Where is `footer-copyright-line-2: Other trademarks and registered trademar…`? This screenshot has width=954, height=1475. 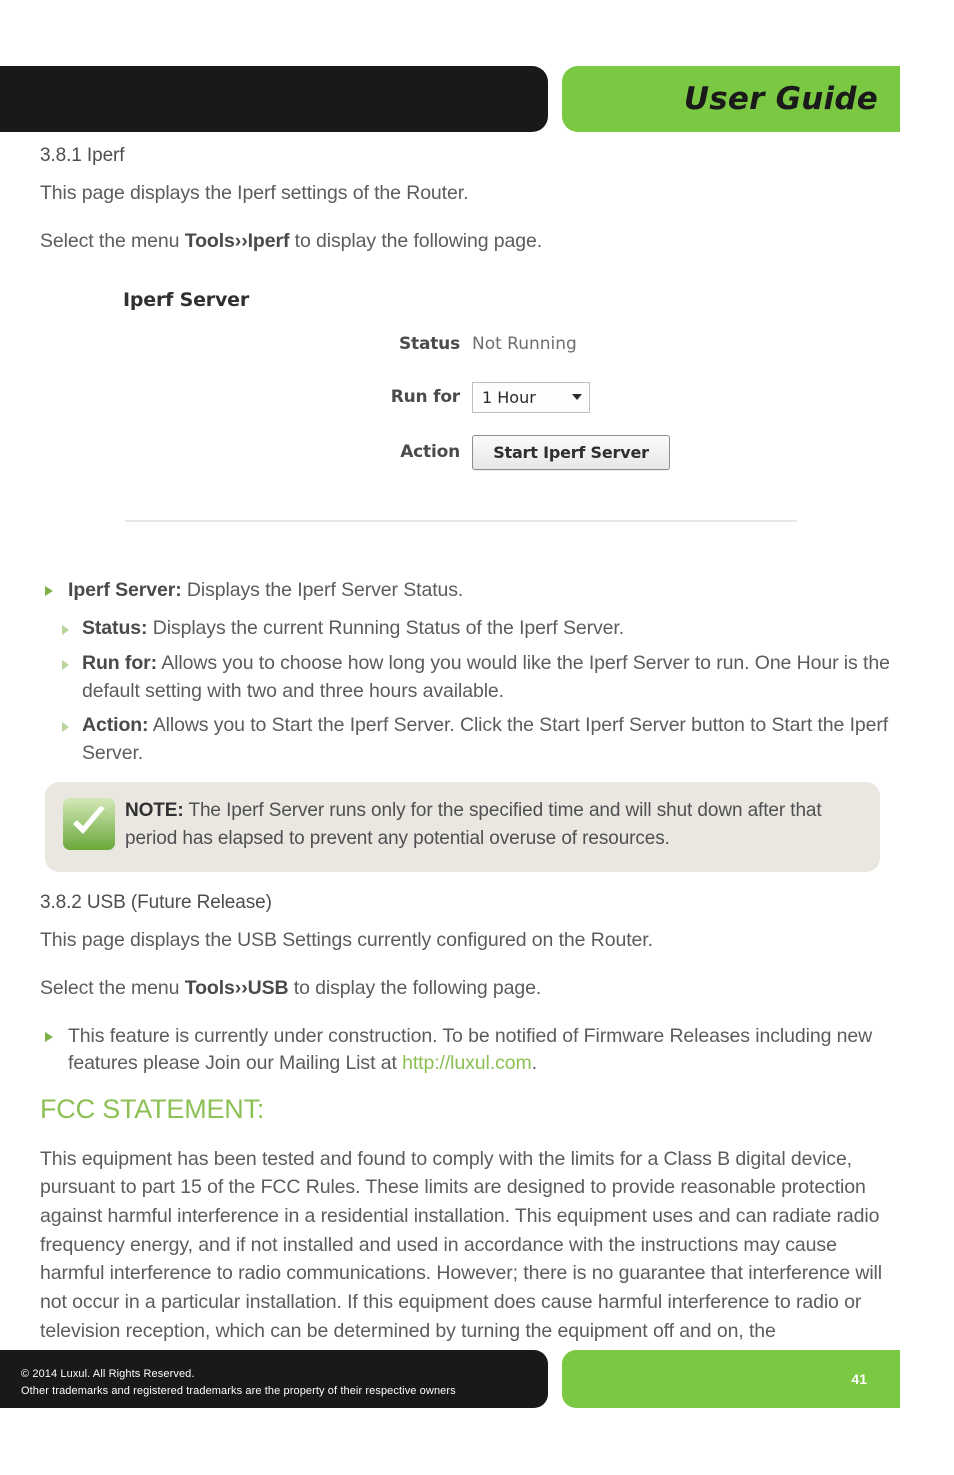 footer-copyright-line-2: Other trademarks and registered trademar… is located at coordinates (238, 1391).